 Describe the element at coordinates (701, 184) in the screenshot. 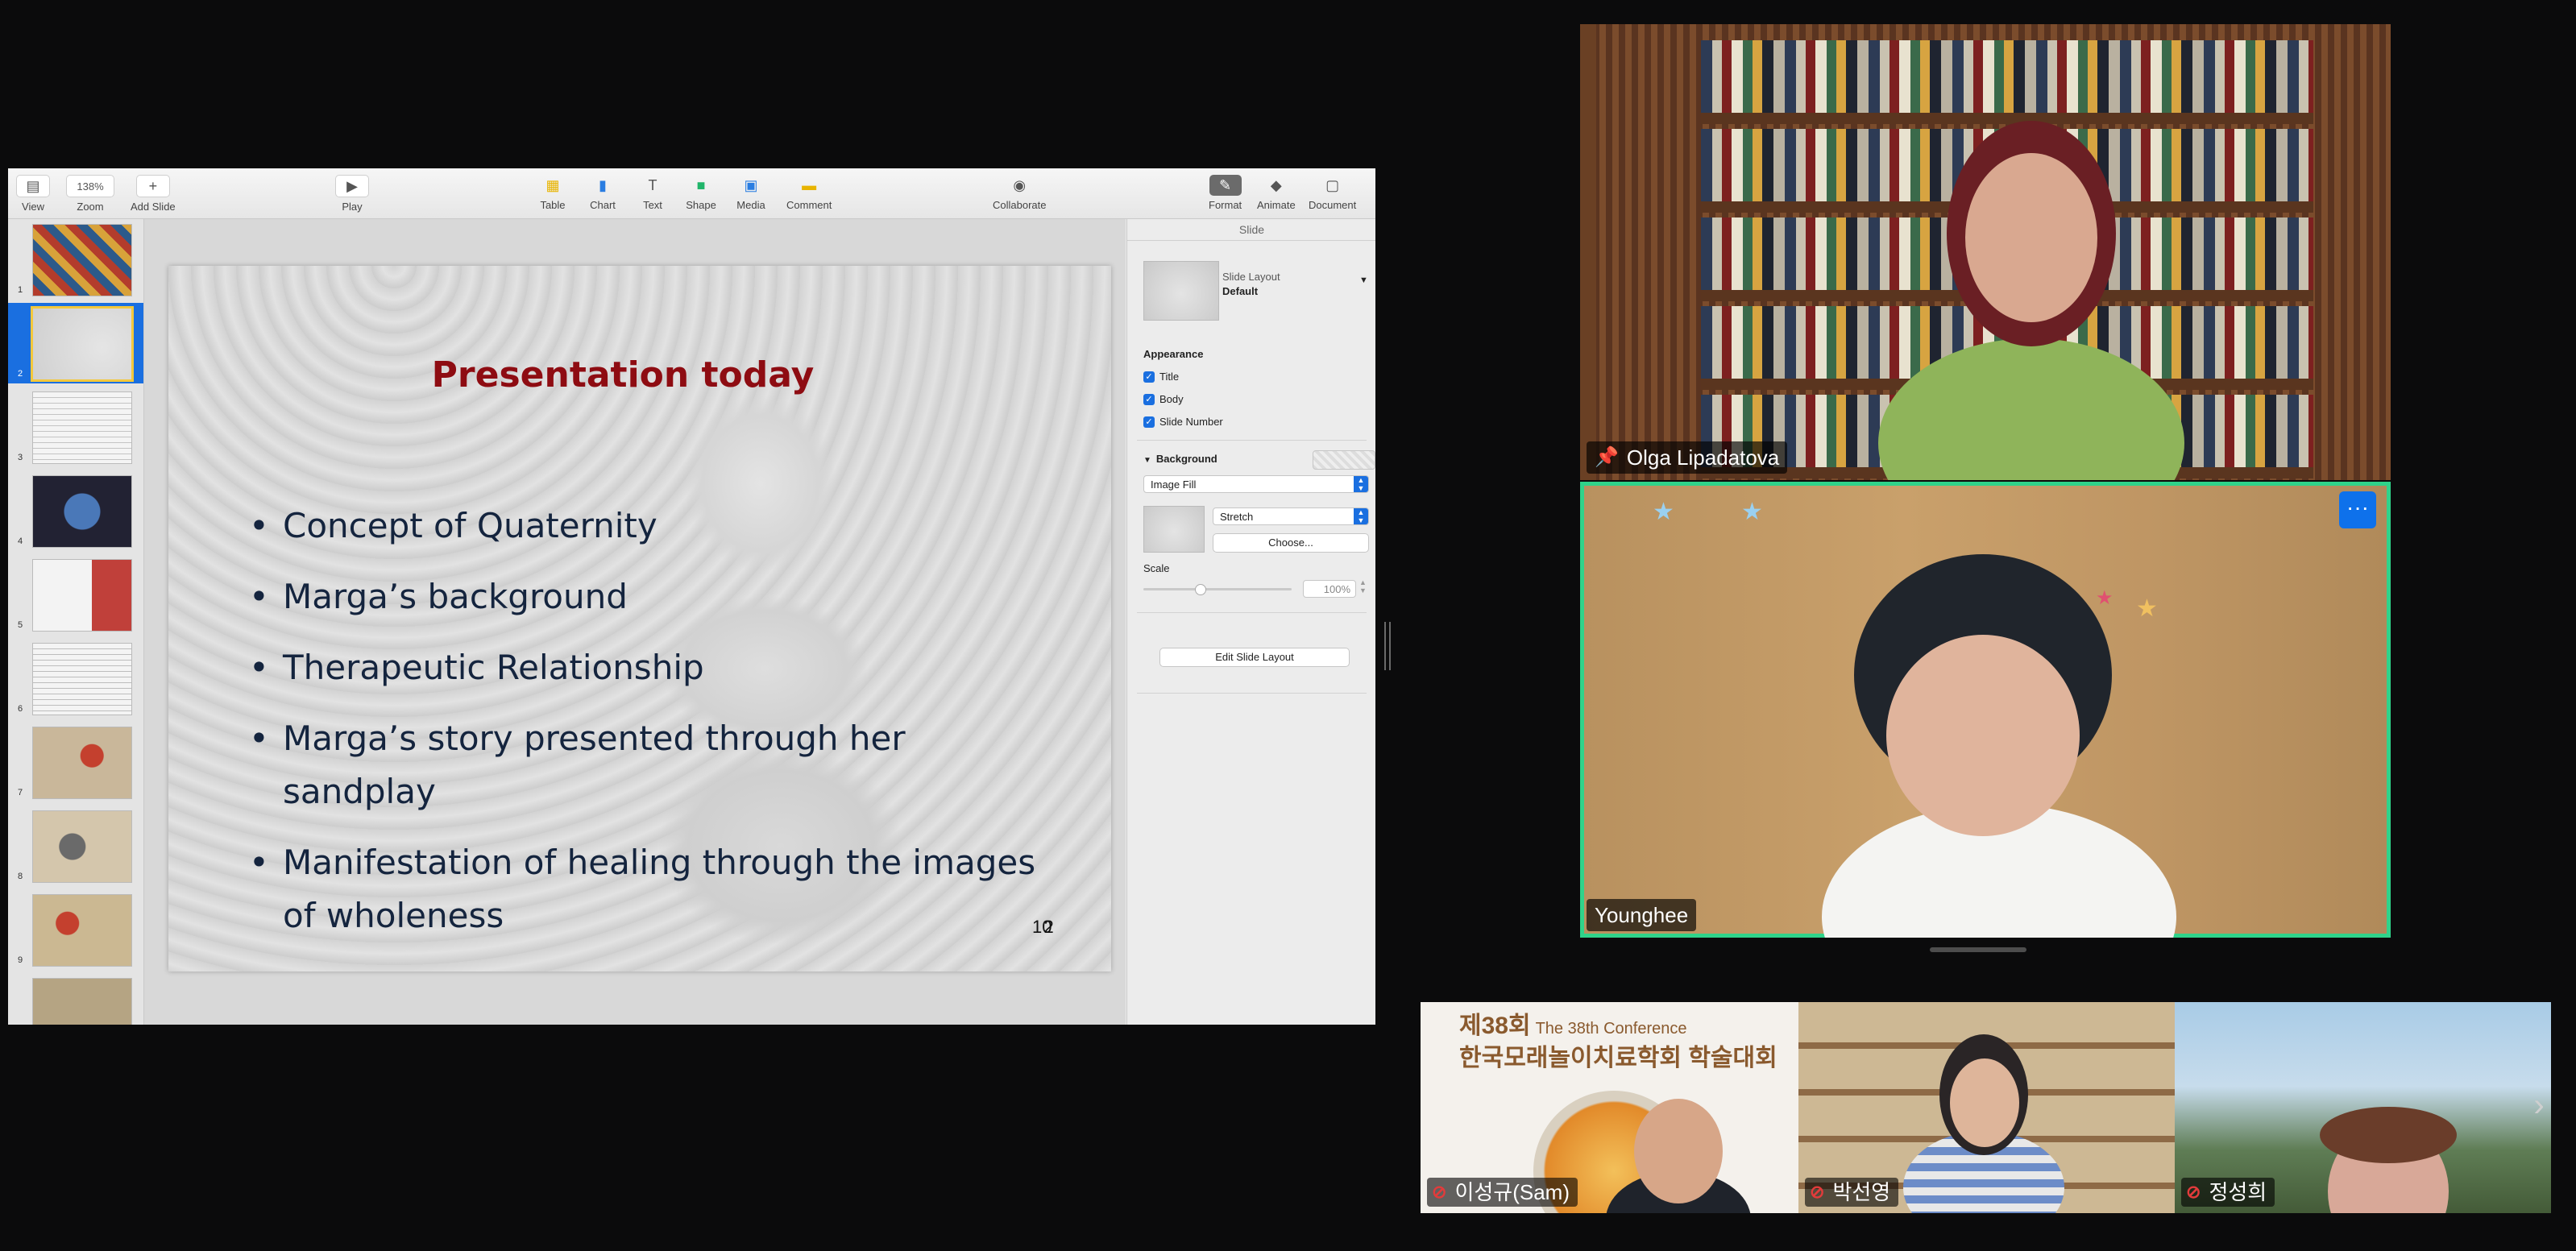

I see `shape-icon: ■` at that location.